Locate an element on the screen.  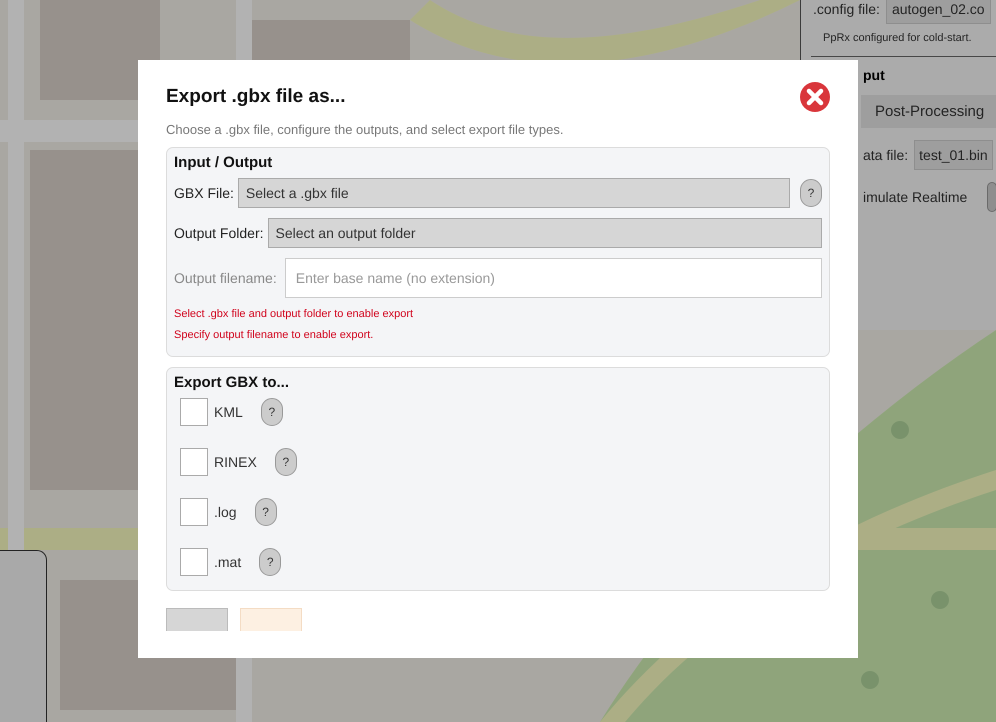
gbx-file-picker: Select a .gbx file is located at coordinates (514, 193).